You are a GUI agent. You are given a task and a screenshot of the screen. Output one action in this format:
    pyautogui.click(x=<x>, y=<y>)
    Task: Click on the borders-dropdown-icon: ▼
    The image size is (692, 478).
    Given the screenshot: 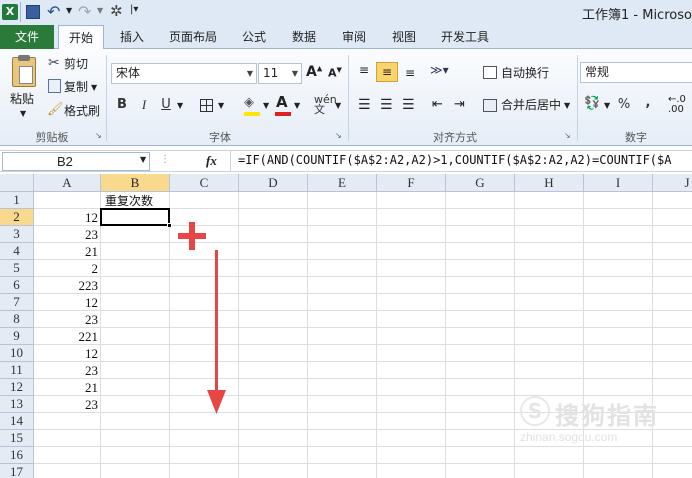 What is the action you would take?
    pyautogui.click(x=221, y=105)
    